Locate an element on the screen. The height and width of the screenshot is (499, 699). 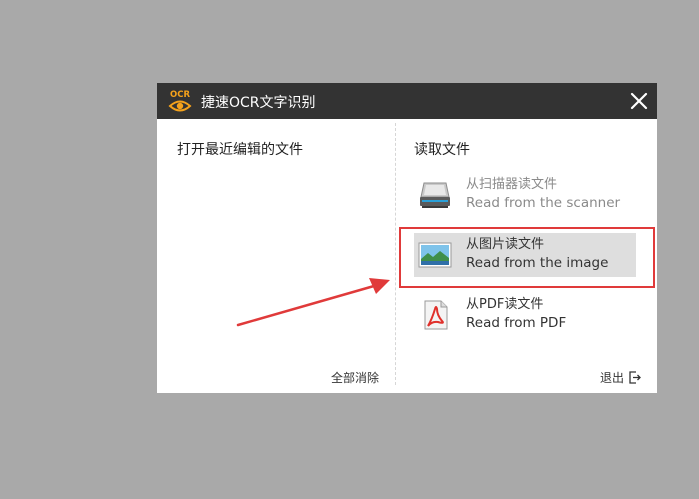
pdf-label-zh: 从PDF读文件 is located at coordinates (505, 304).